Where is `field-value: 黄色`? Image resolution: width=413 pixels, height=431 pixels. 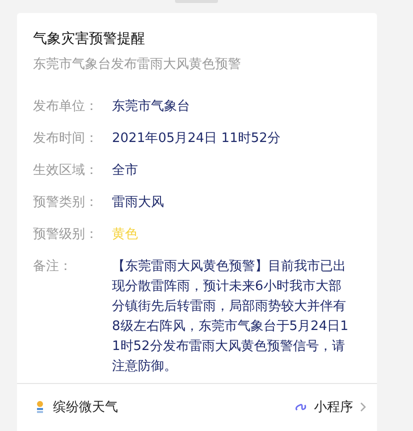
field-value: 黄色 is located at coordinates (125, 235).